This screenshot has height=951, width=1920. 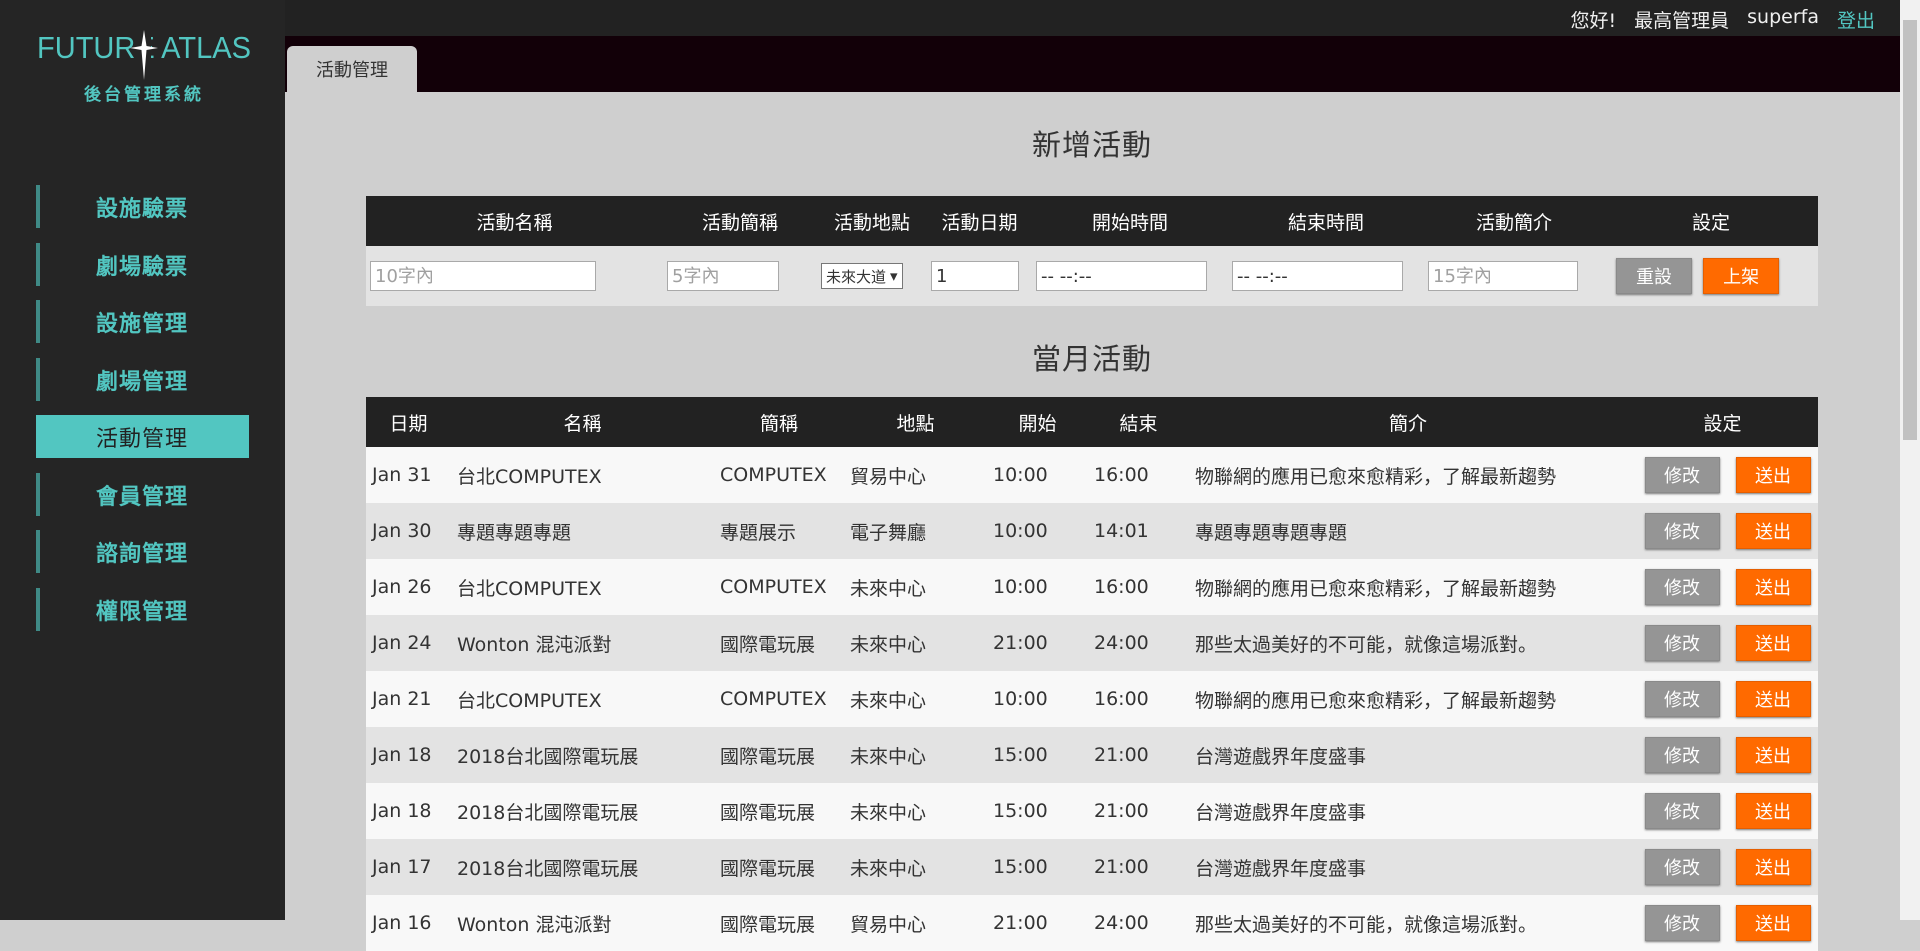 I want to click on event-end: 14:01, so click(x=1138, y=531).